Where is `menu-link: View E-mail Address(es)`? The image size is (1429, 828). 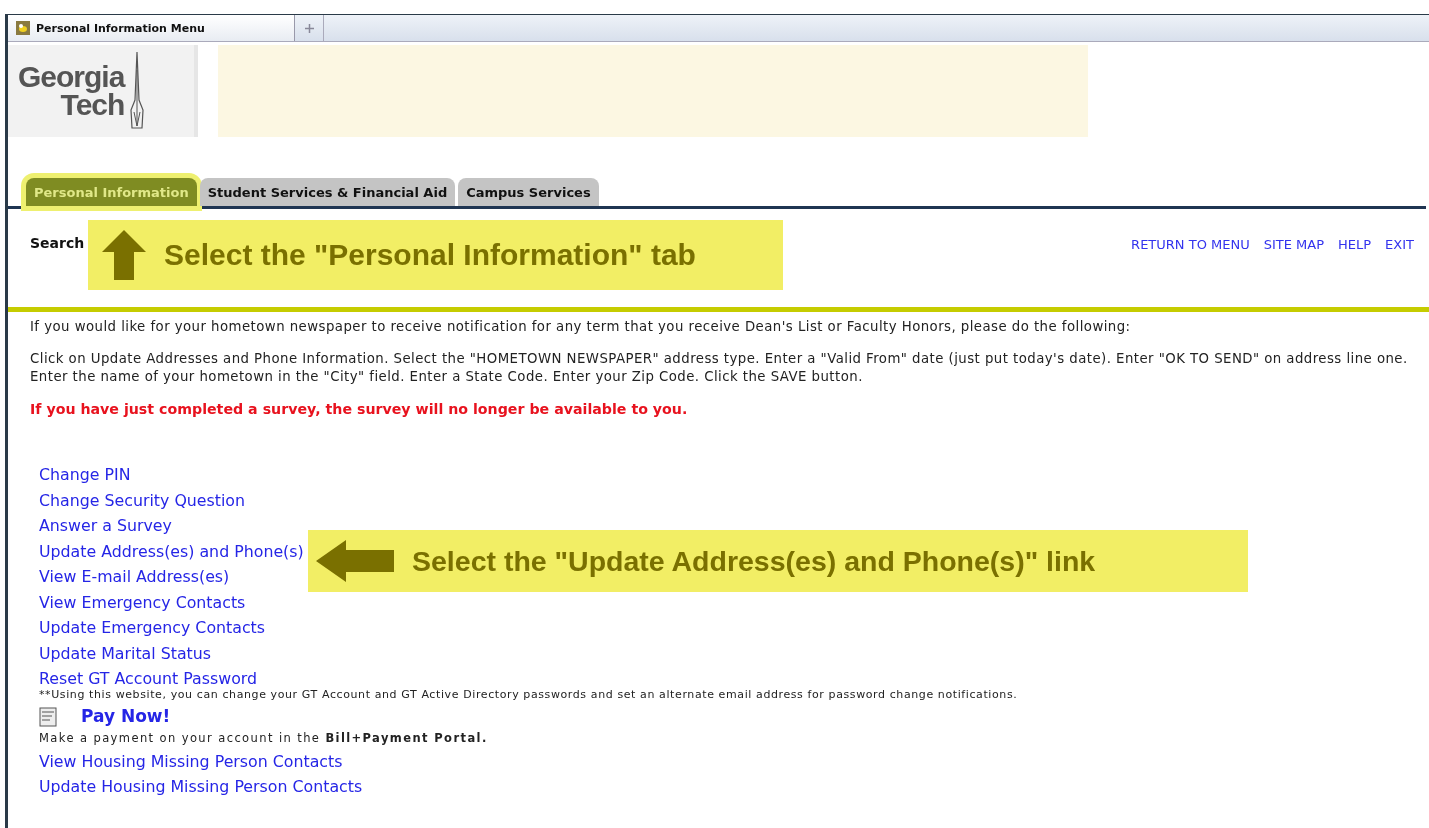
menu-link: View E-mail Address(es) is located at coordinates (134, 577).